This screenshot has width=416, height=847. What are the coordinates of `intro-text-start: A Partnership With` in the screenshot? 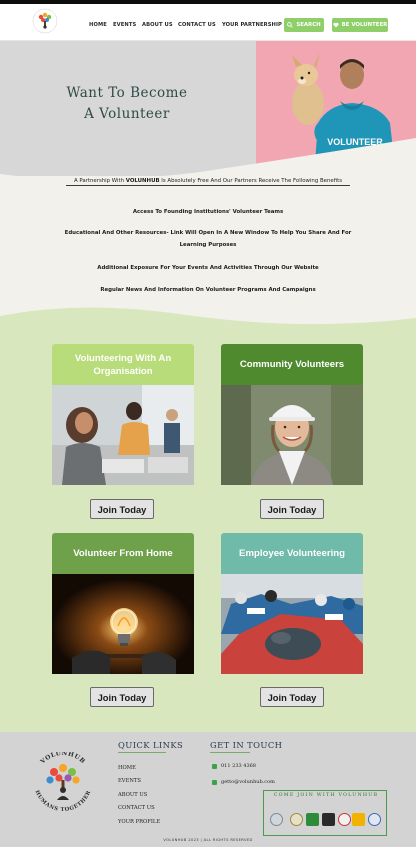 It's located at (99, 181).